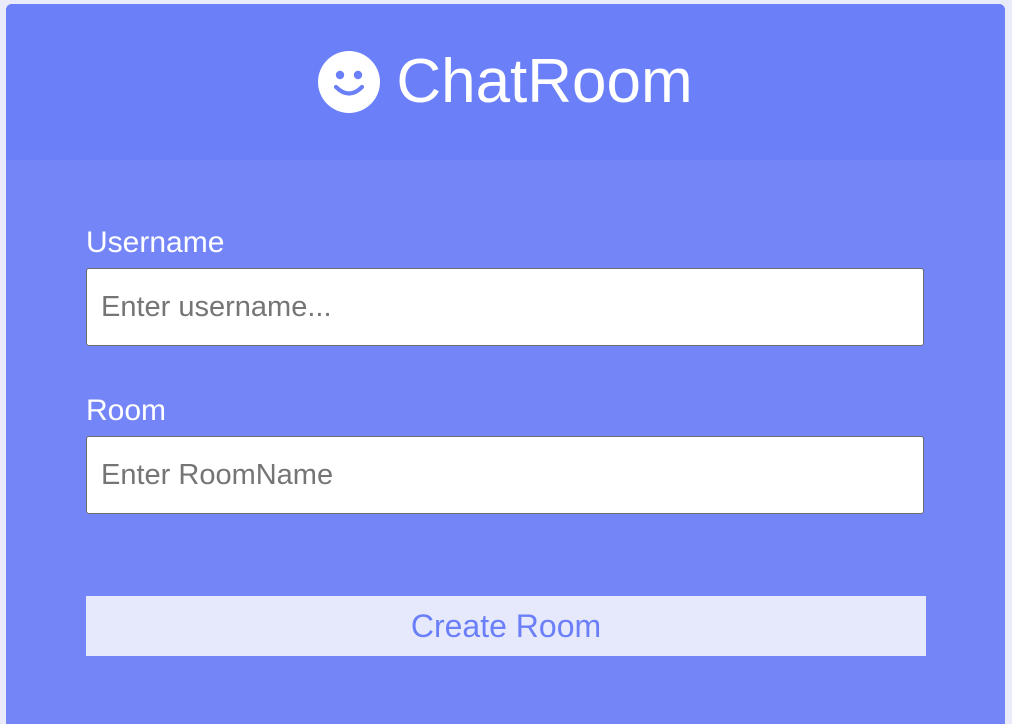 The width and height of the screenshot is (1012, 724). What do you see at coordinates (505, 475) in the screenshot?
I see `room-input` at bounding box center [505, 475].